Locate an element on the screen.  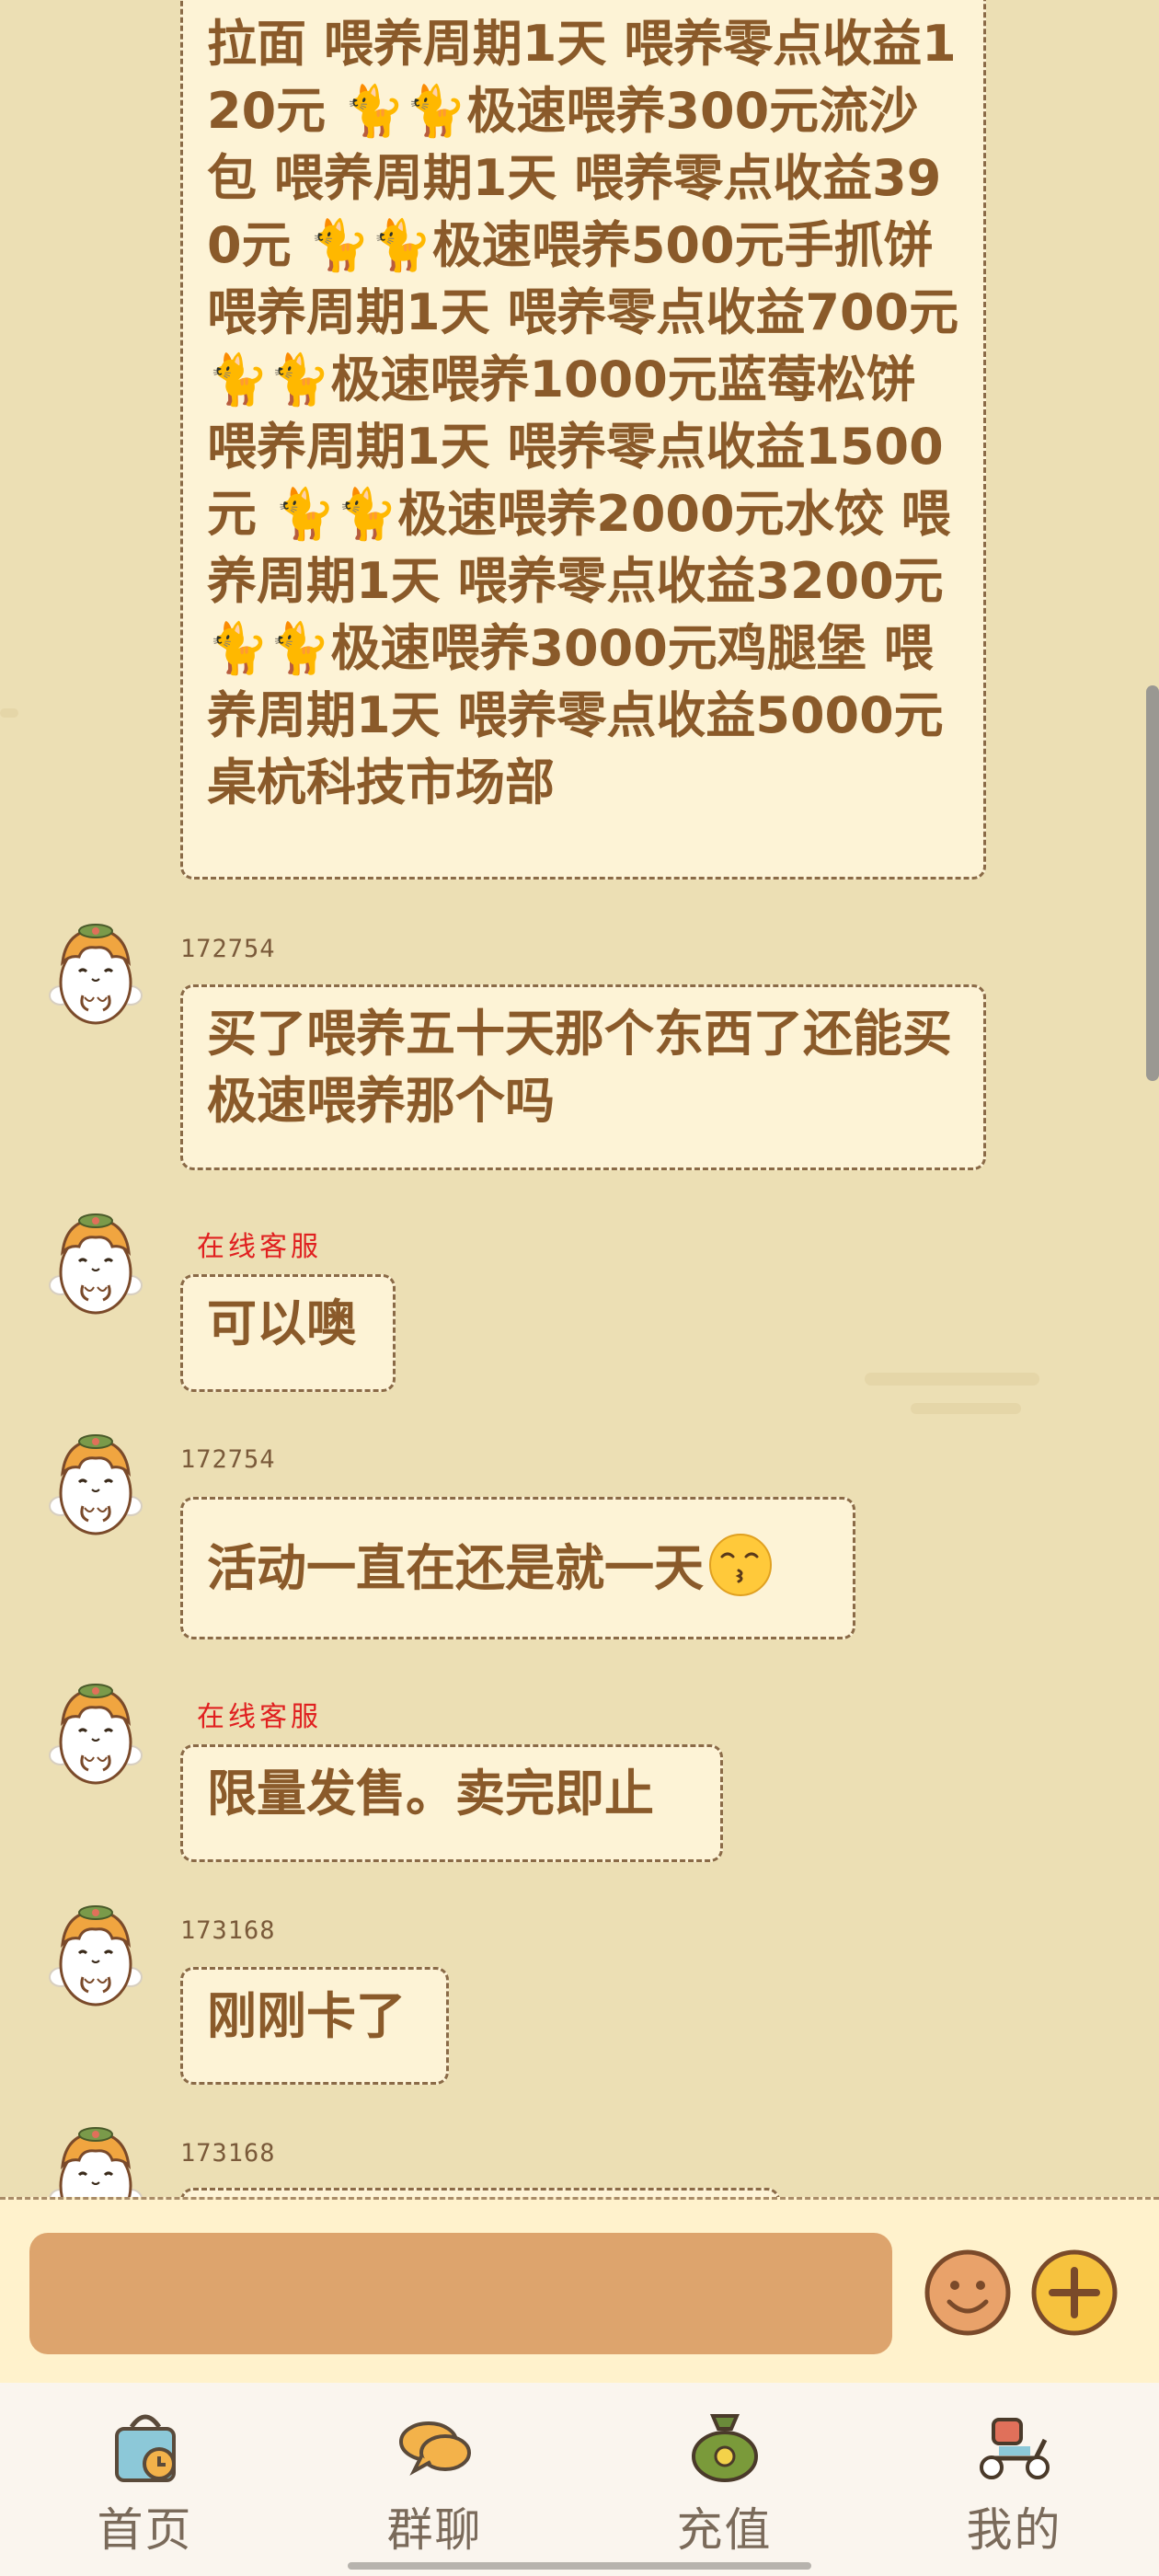
nav-item-group-chat: 群聊 is located at coordinates (435, 2479).